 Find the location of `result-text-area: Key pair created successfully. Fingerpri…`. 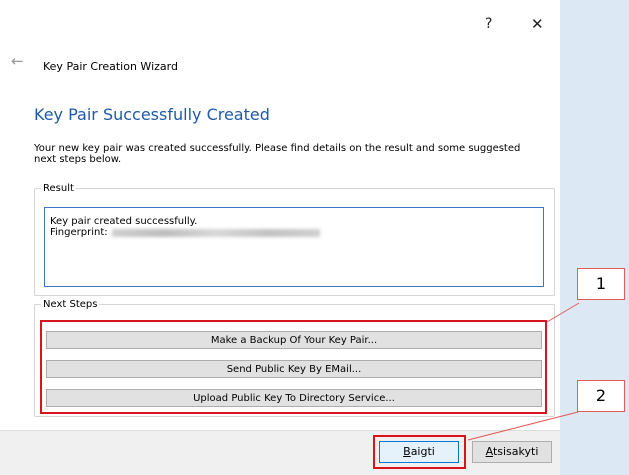

result-text-area: Key pair created successfully. Fingerpri… is located at coordinates (294, 247).